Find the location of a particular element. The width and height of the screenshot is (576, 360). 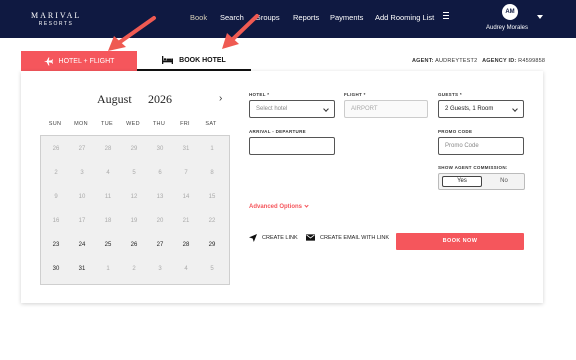

annotation-arrows is located at coordinates (183, 32).